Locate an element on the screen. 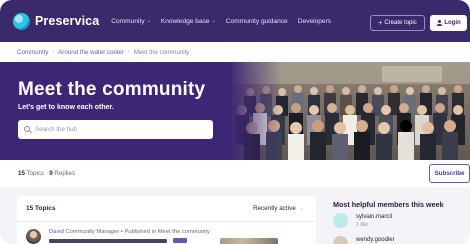  nav-link-community-guidance: Community guidance is located at coordinates (257, 21).